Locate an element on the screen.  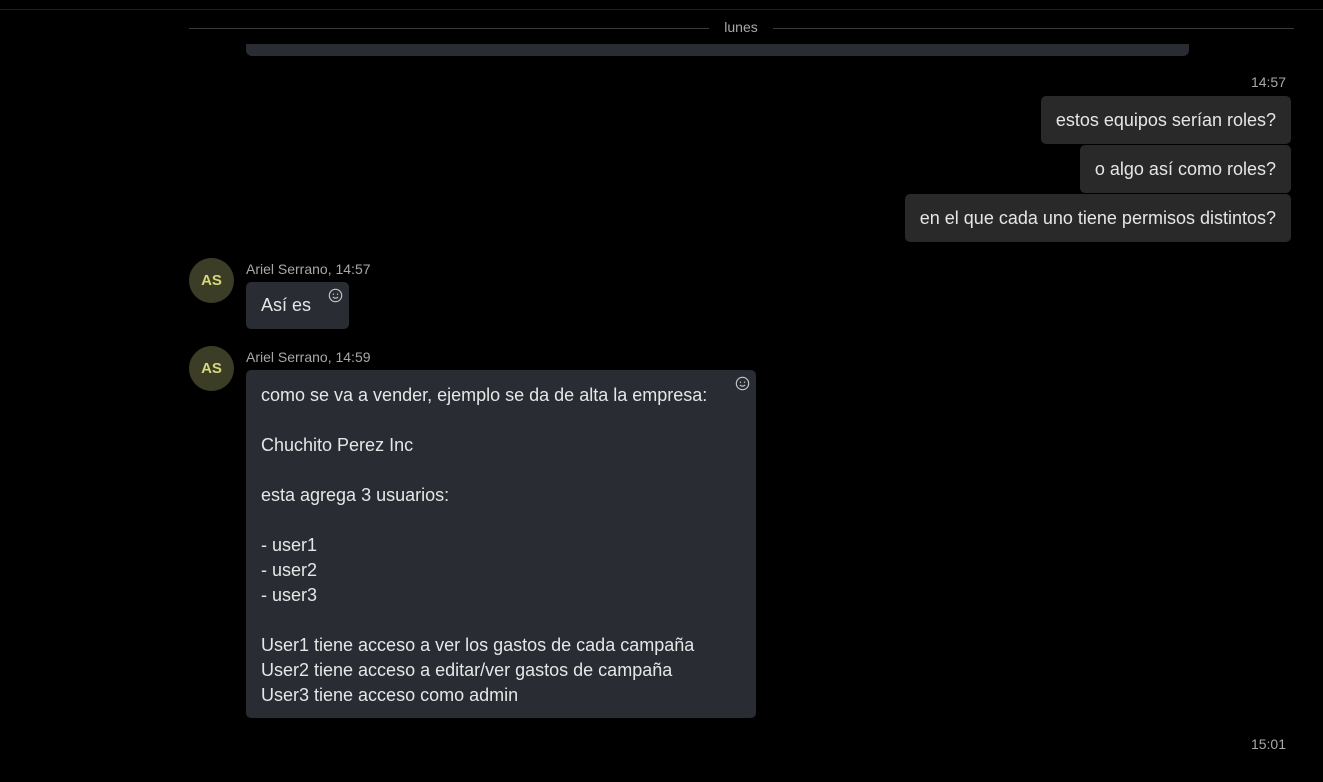
top-divider is located at coordinates (661, 9).